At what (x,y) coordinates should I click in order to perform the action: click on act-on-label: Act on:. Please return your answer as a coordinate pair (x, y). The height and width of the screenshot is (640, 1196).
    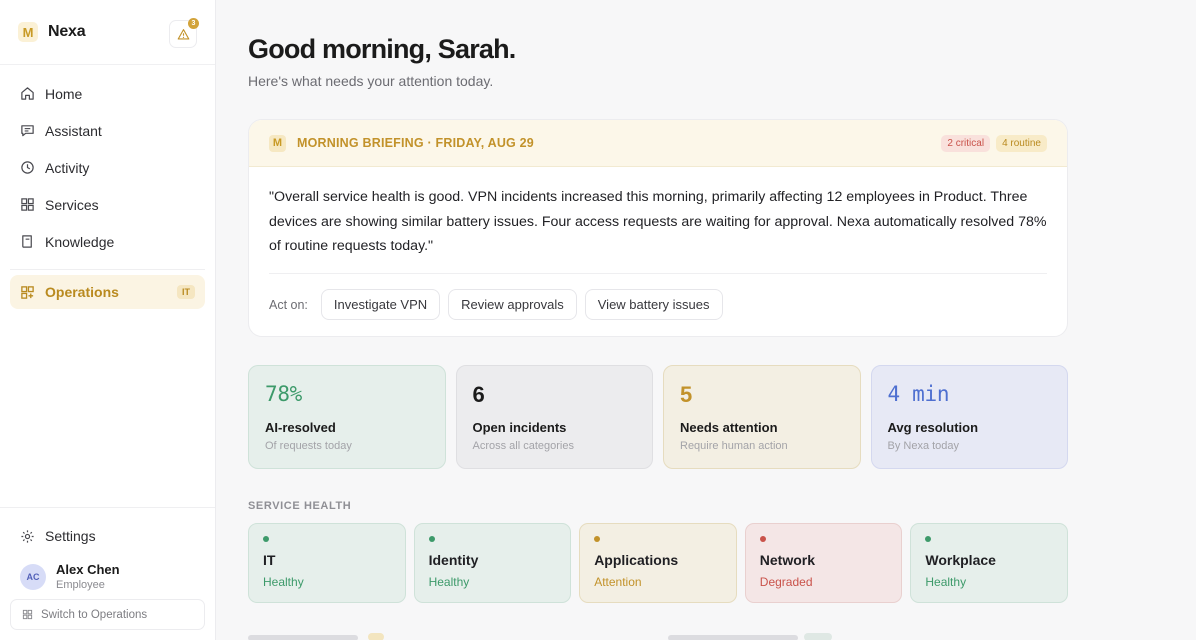
    Looking at the image, I should click on (288, 304).